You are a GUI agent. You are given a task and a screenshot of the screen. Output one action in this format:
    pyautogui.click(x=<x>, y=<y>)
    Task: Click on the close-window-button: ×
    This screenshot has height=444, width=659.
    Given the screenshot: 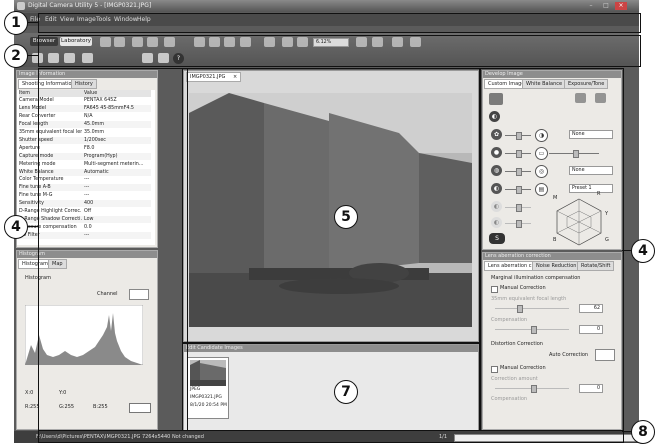 What is the action you would take?
    pyautogui.click(x=621, y=6)
    